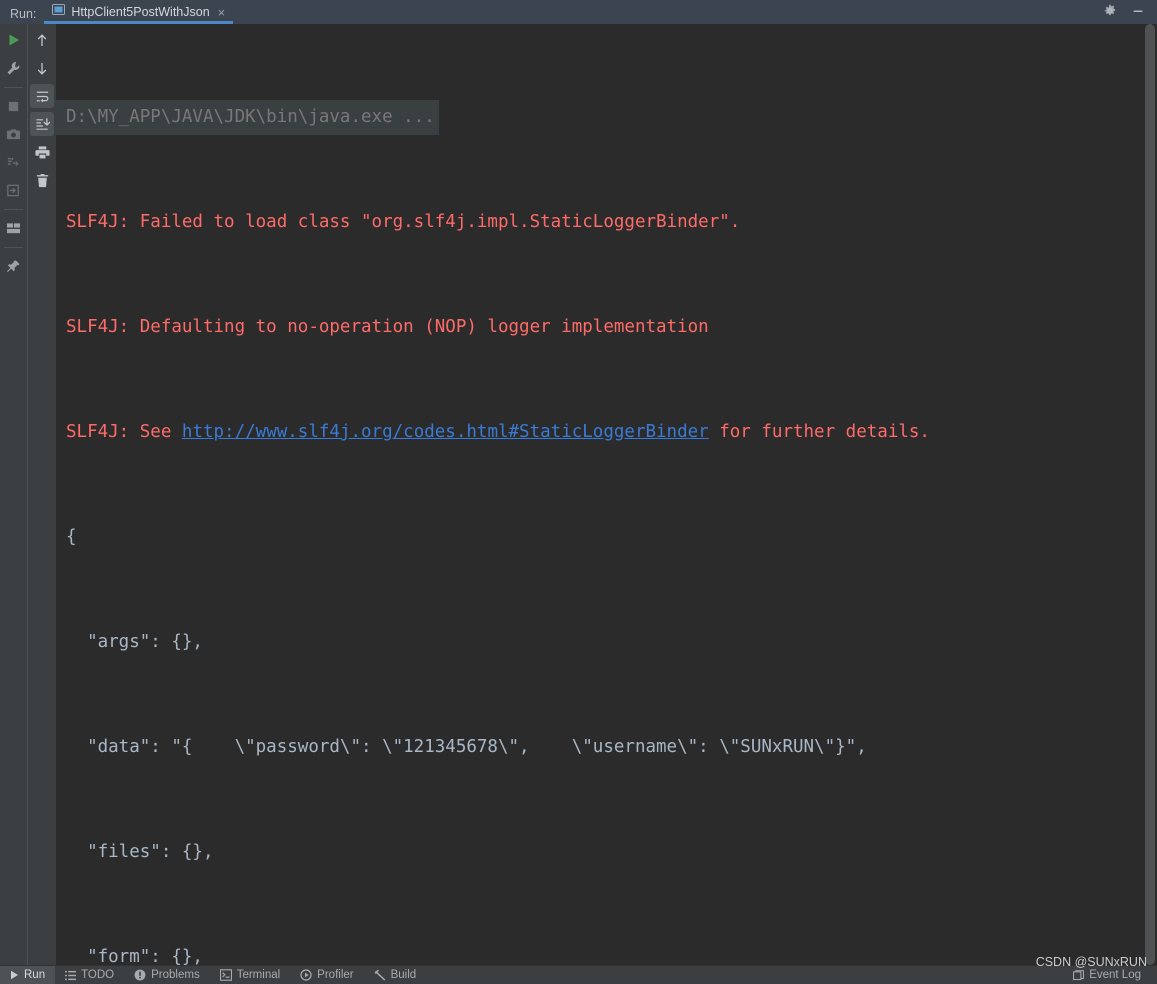 The image size is (1157, 984). What do you see at coordinates (14, 266) in the screenshot?
I see `pin-icon` at bounding box center [14, 266].